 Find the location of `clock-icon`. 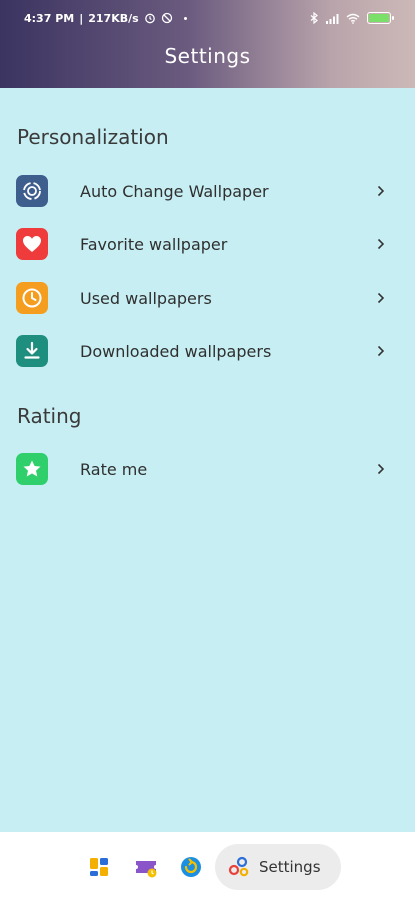

clock-icon is located at coordinates (32, 298).